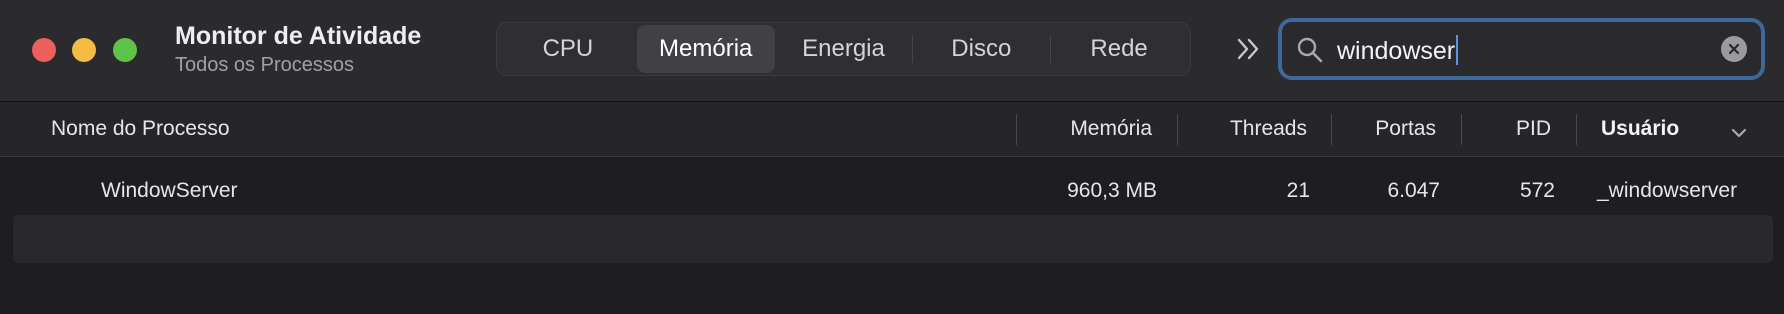  Describe the element at coordinates (1119, 49) in the screenshot. I see `tab-rede: Rede` at that location.